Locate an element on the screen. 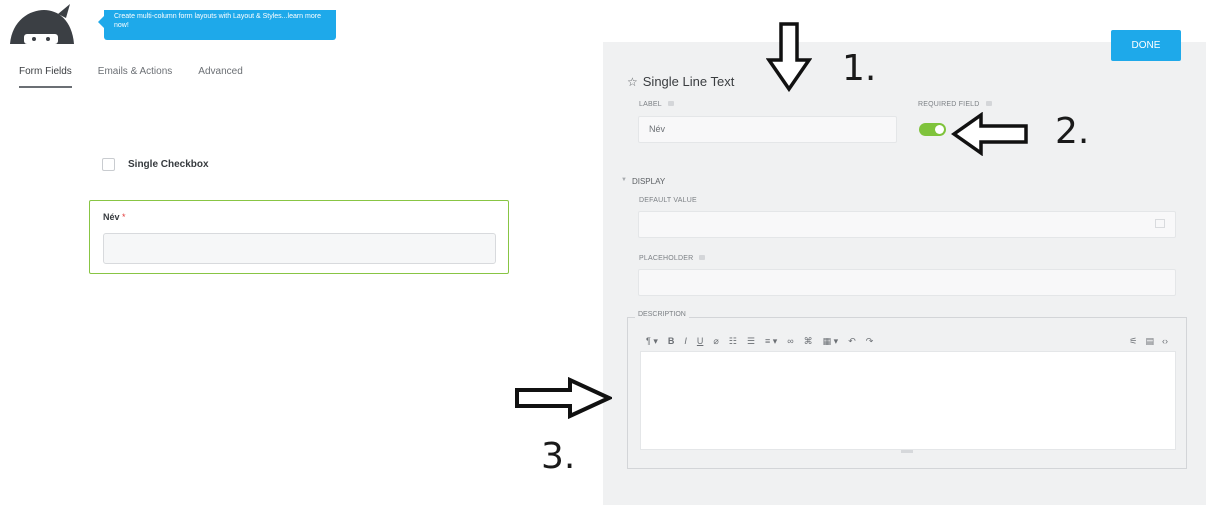  annotation-3: 3. is located at coordinates (558, 456).